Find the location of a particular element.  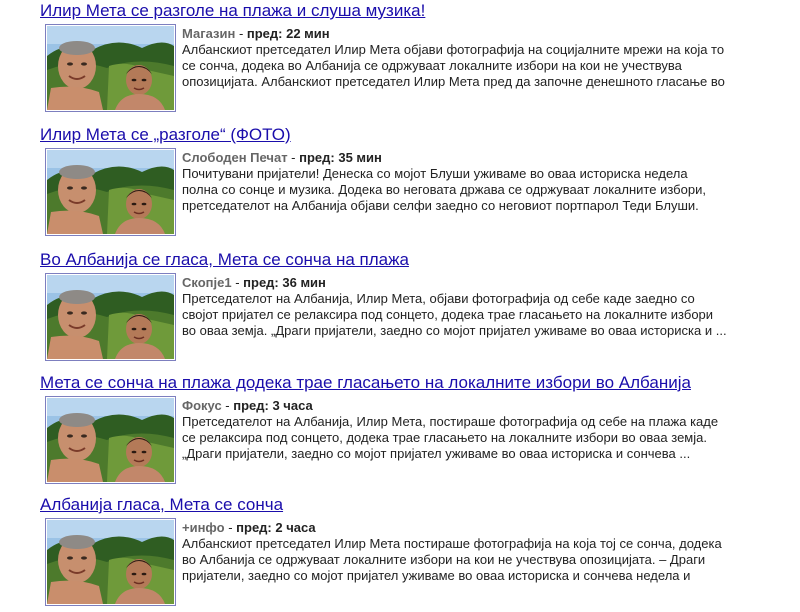

timestamp: пред: 3 часа is located at coordinates (273, 405).